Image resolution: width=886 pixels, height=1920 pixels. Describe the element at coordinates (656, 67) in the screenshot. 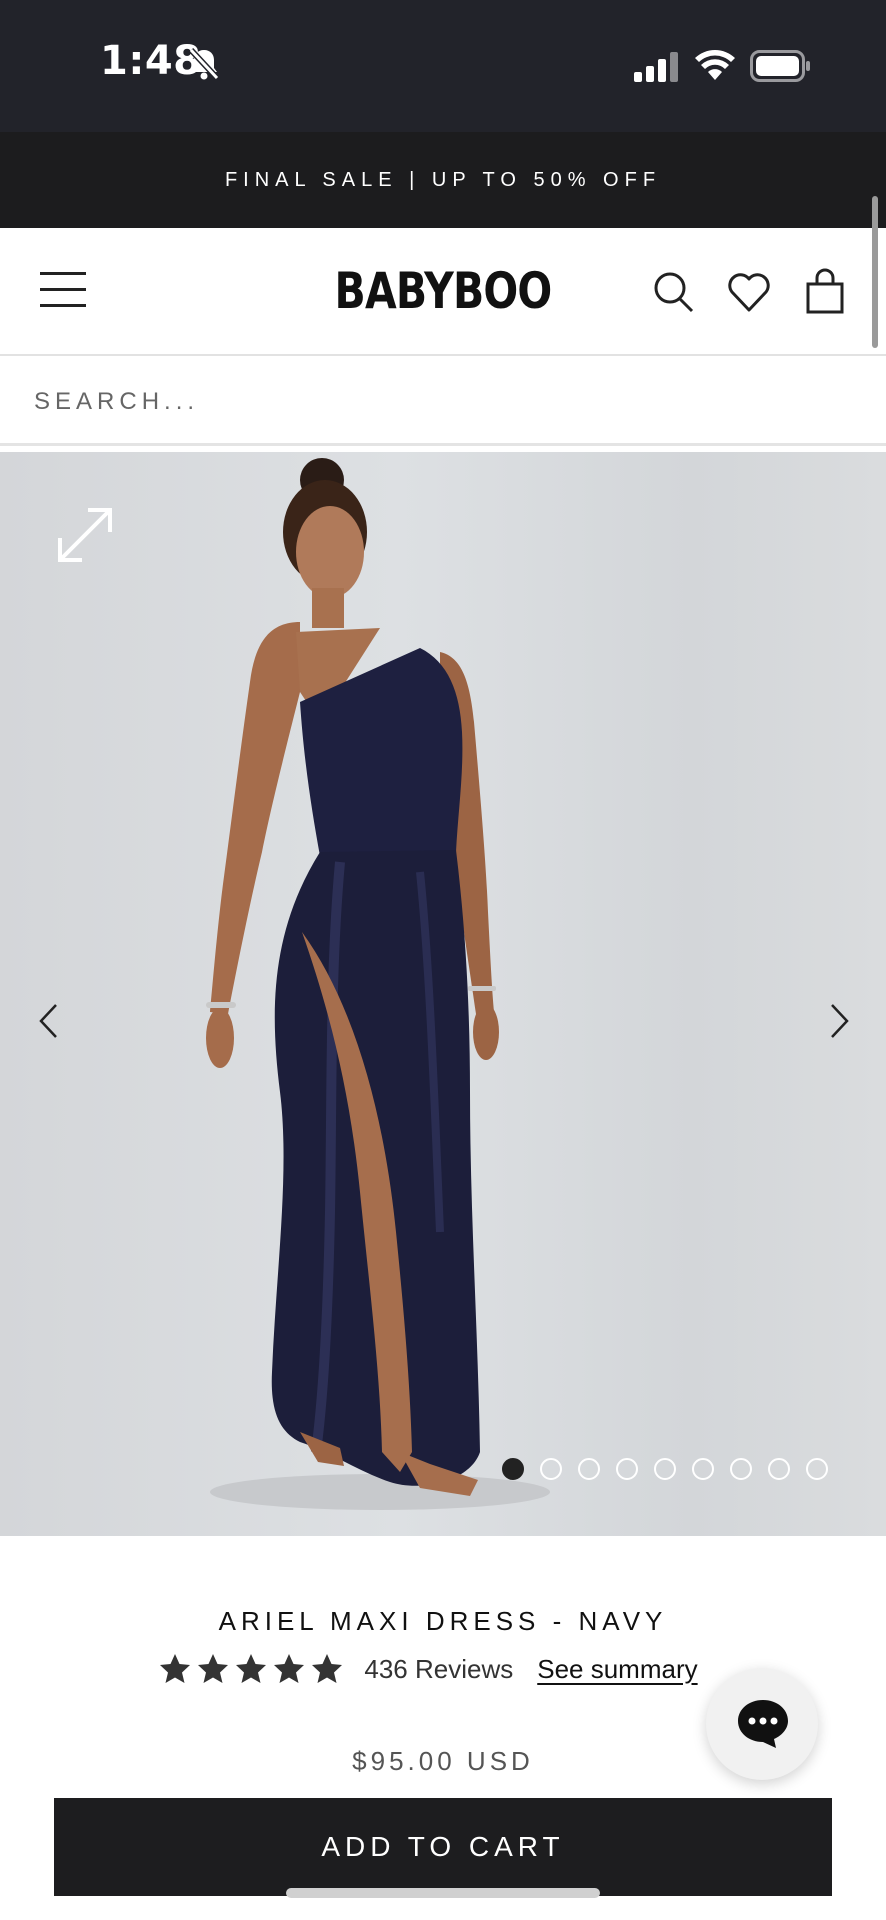

I see `cellular-signal-icon` at that location.